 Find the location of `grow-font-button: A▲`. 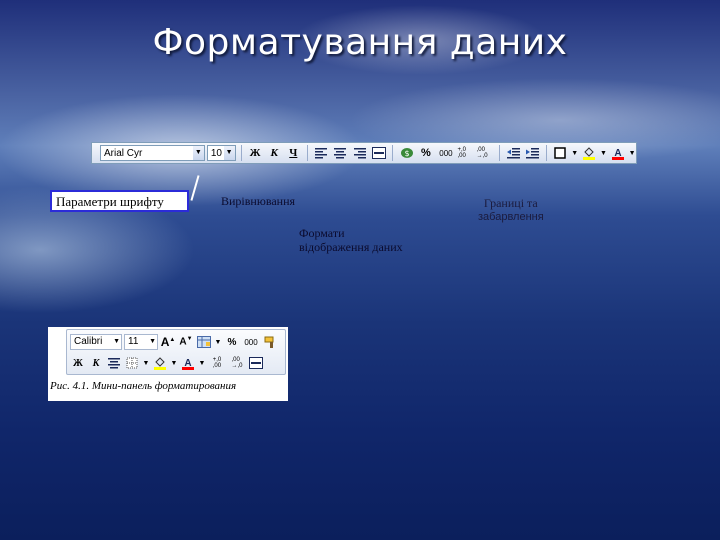

grow-font-button: A▲ is located at coordinates (168, 342).